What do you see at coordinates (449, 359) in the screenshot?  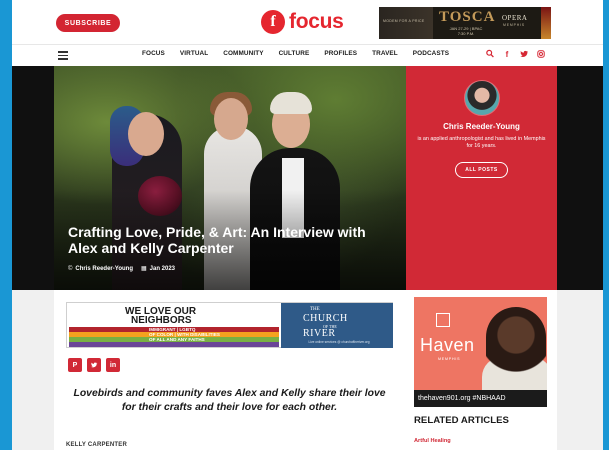 I see `haven-ad-subtitle: MEMPHIS` at bounding box center [449, 359].